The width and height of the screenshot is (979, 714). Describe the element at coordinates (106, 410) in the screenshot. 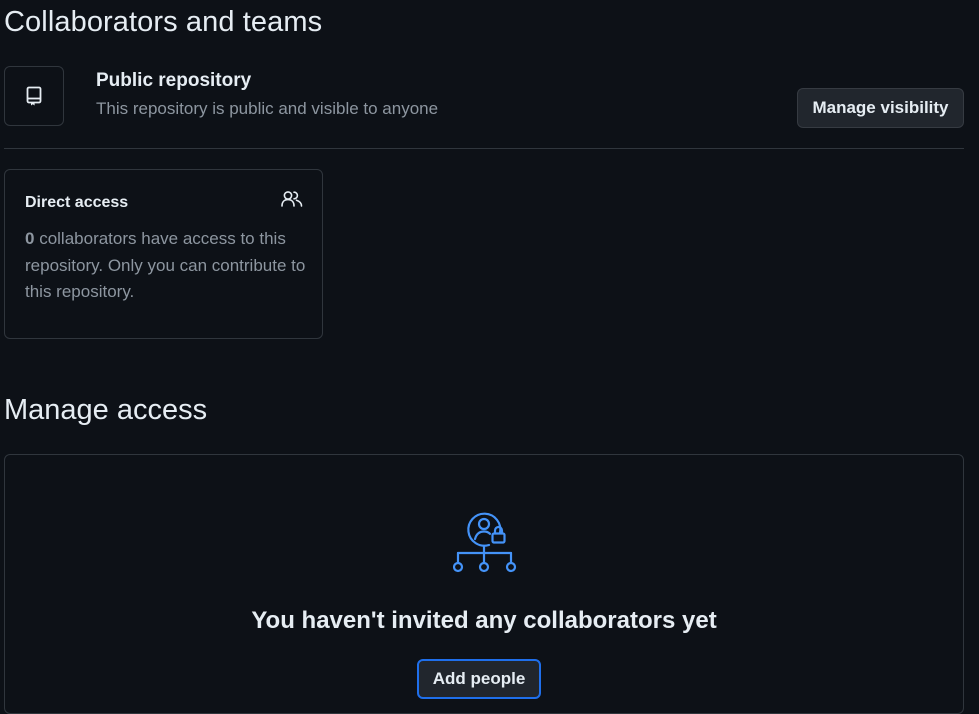

I see `manage-access-title: Manage access` at that location.